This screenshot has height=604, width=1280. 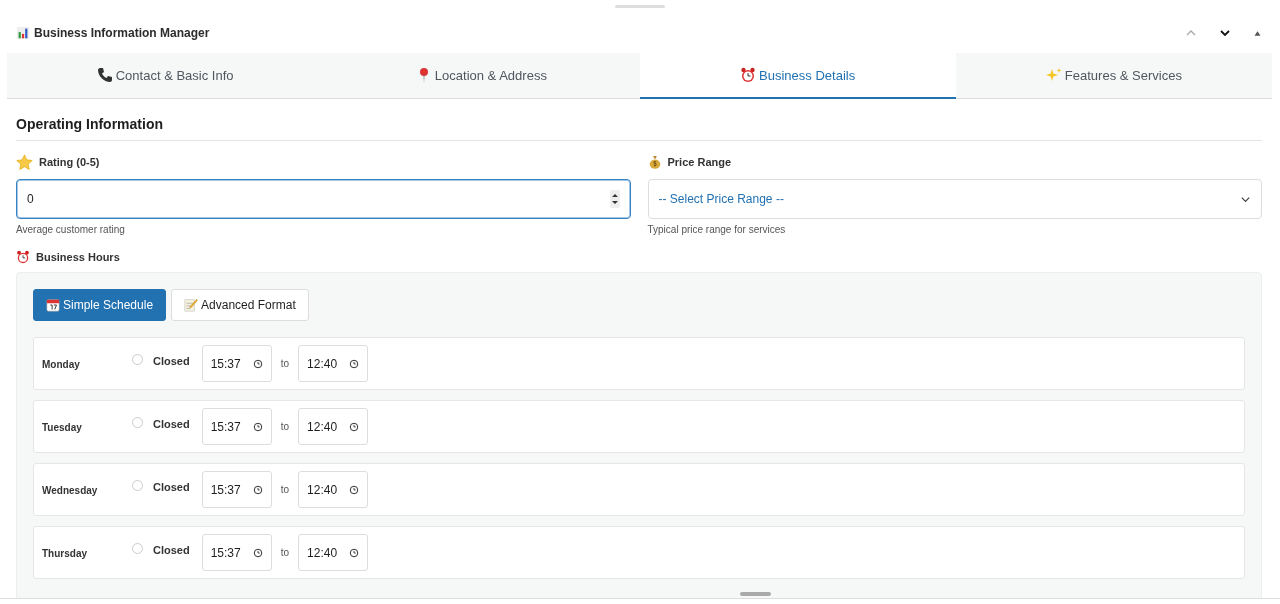 I want to click on schedule-mode-button: Simple Schedule, so click(x=100, y=305).